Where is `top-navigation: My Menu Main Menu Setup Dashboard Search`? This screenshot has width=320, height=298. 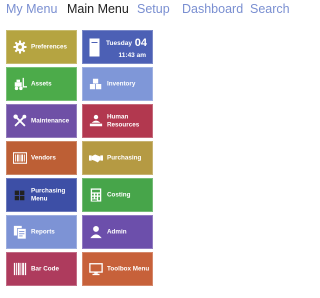 top-navigation: My Menu Main Menu Setup Dashboard Search is located at coordinates (145, 9).